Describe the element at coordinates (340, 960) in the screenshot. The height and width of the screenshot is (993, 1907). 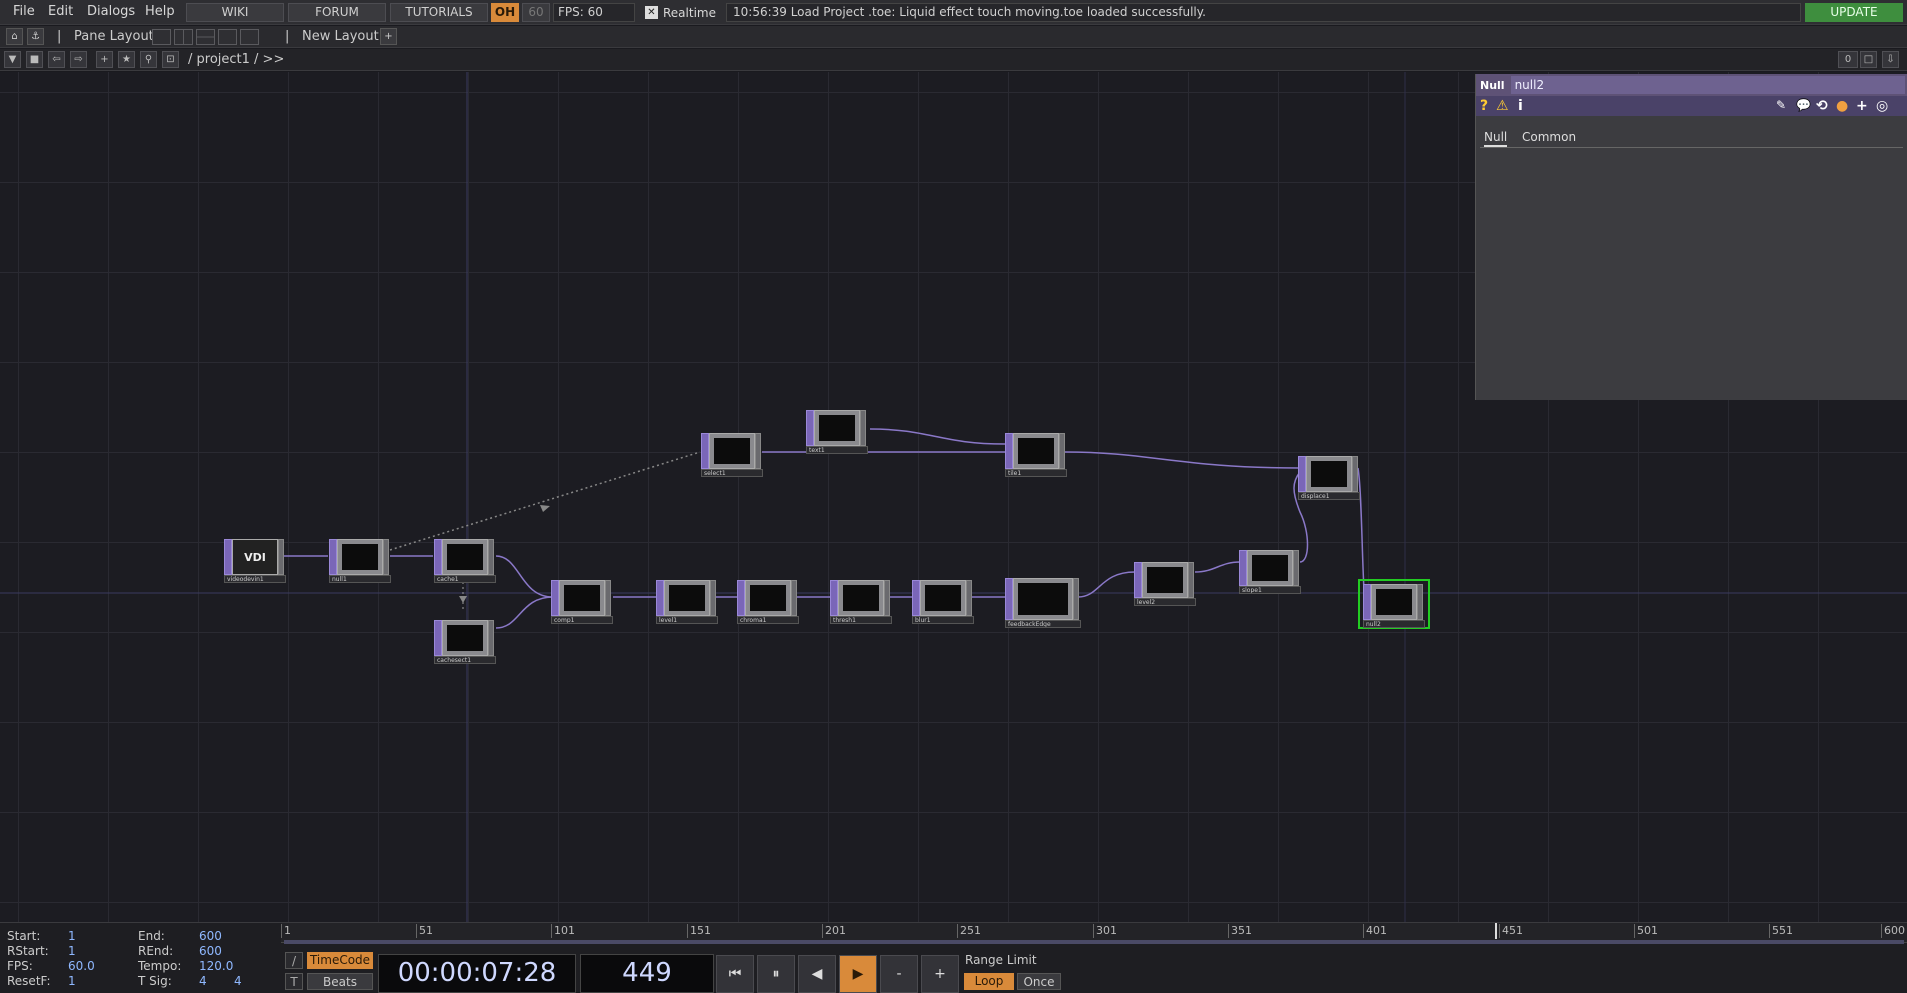
I see `timecode-toggle: TimeCode` at that location.